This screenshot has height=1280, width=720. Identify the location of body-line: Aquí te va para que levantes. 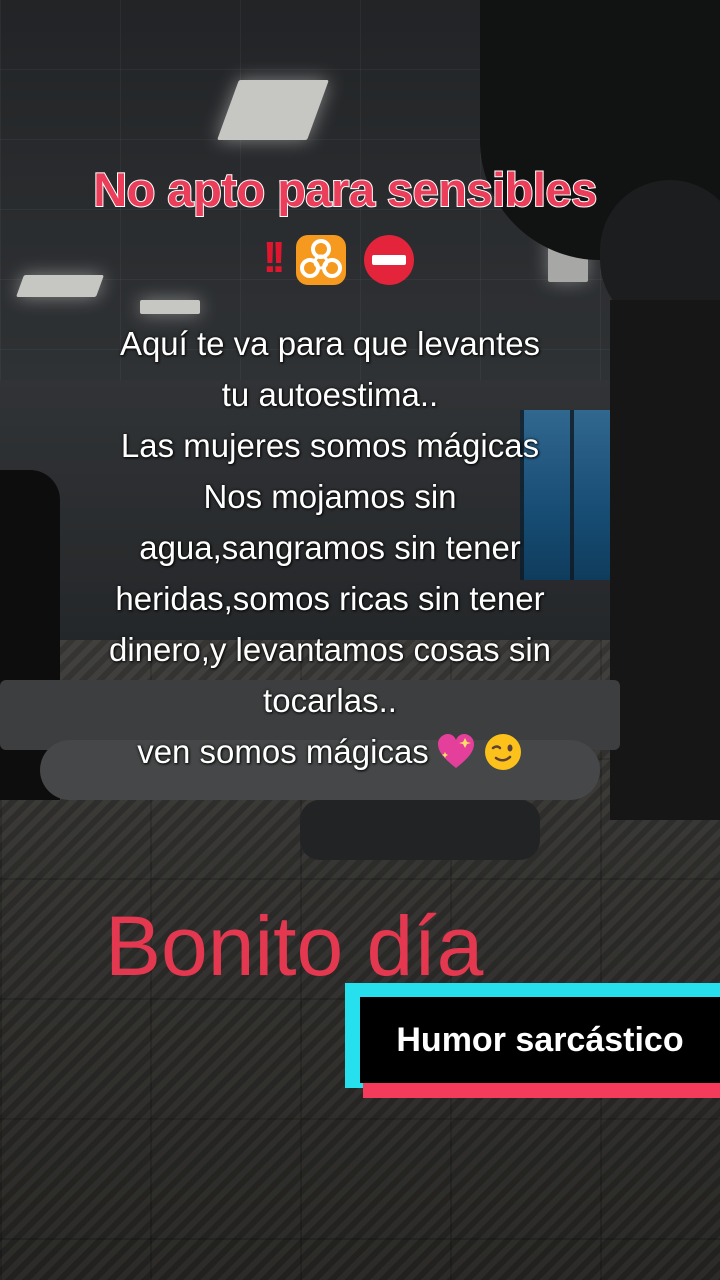
(330, 343).